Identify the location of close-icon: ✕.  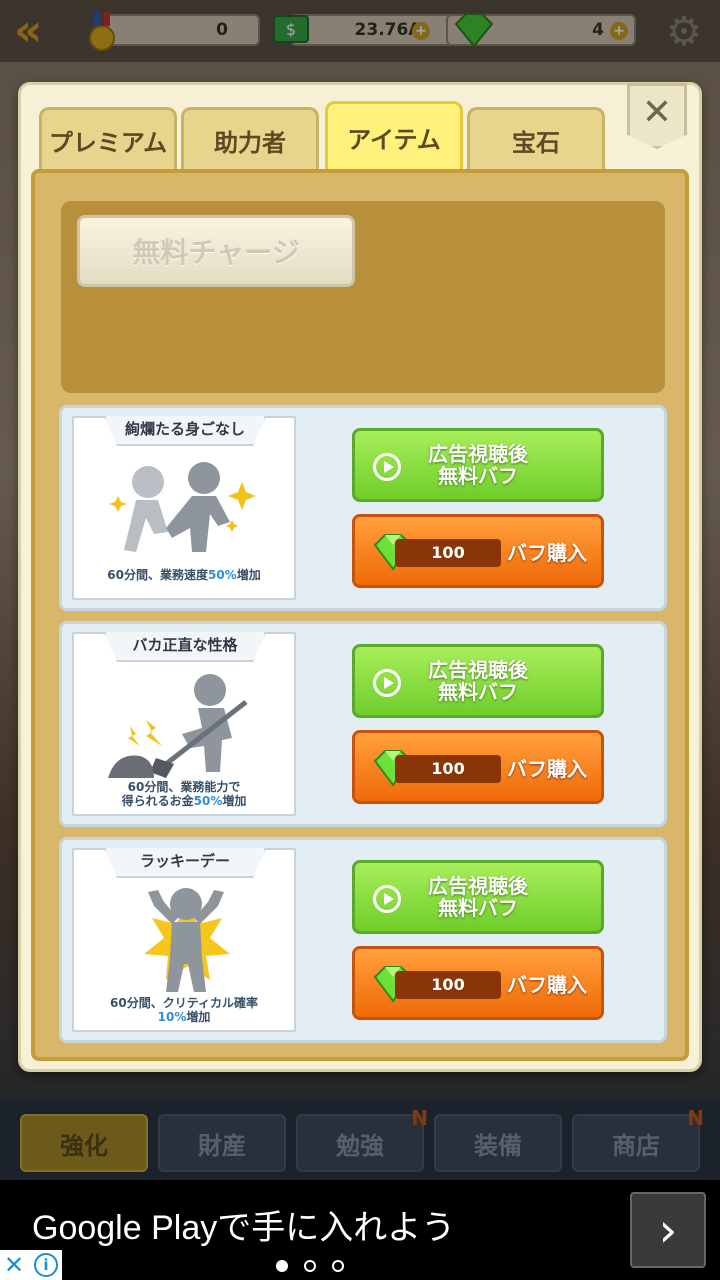
(657, 112).